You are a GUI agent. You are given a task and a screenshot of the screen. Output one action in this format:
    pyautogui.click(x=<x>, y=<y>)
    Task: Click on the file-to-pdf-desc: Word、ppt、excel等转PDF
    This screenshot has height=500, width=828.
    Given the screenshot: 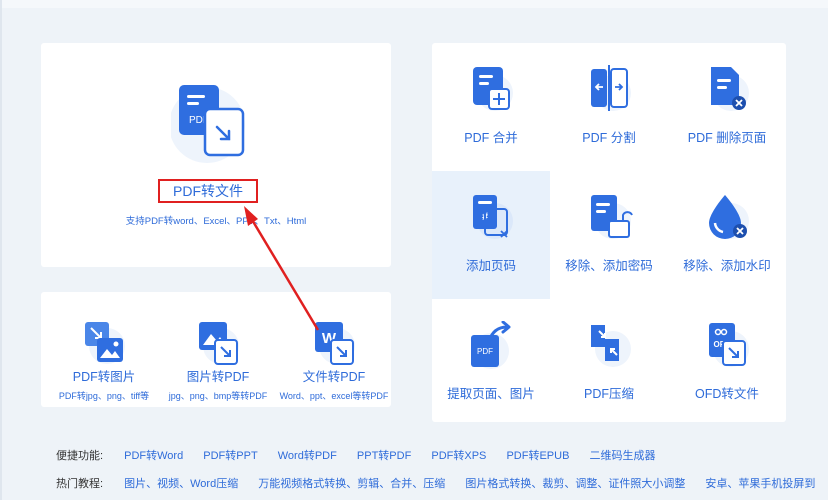 What is the action you would take?
    pyautogui.click(x=334, y=396)
    